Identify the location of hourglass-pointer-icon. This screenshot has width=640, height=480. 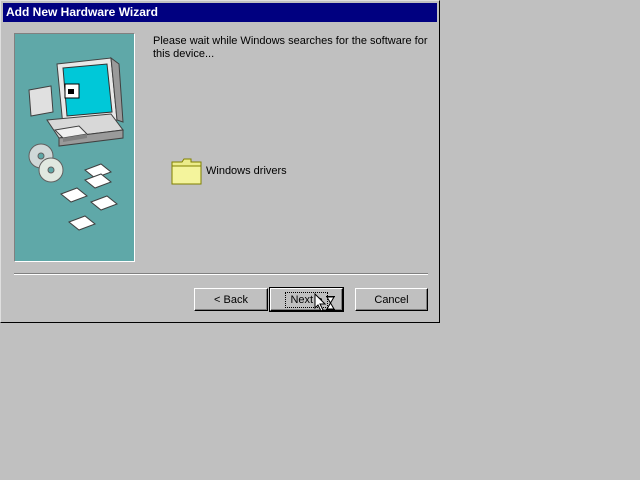
(324, 302).